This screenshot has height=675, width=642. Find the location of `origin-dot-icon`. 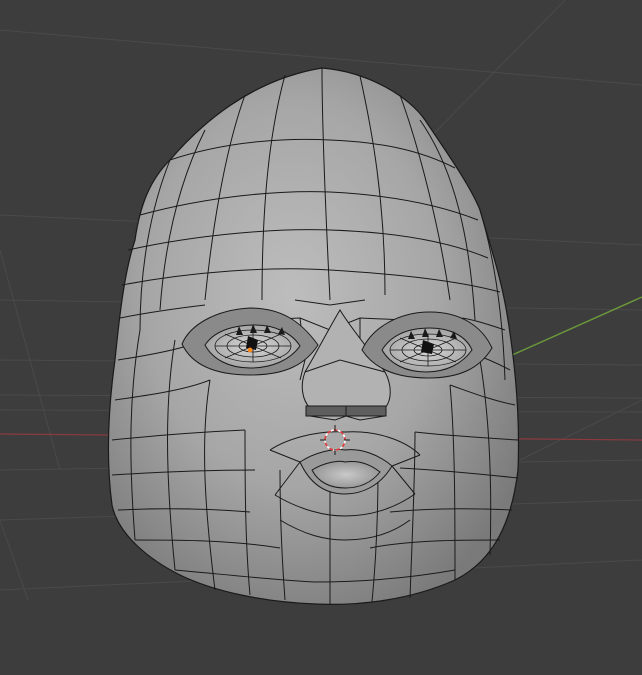

origin-dot-icon is located at coordinates (250, 350).